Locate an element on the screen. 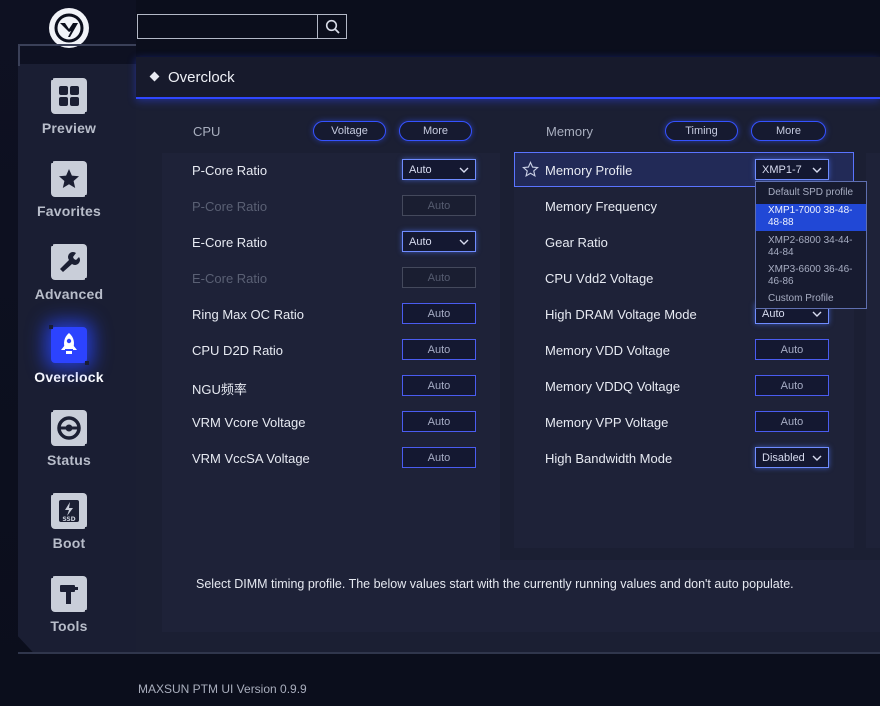 The image size is (880, 706). profile-option-xmp3: XMP3-6600 36-46- 46-86 is located at coordinates (811, 276).